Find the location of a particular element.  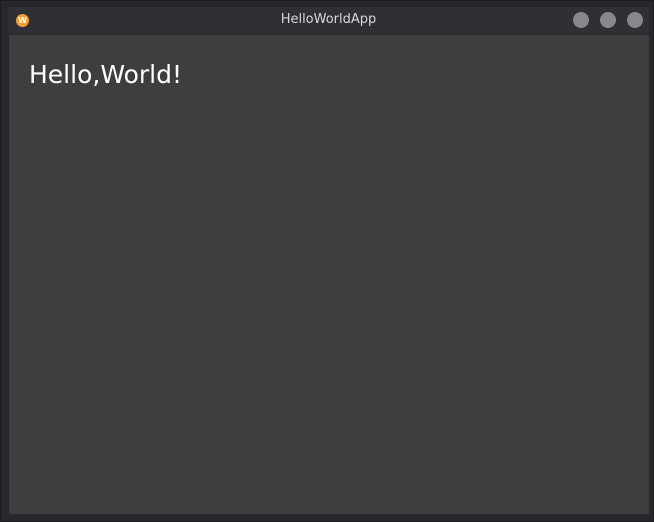

title-bar: W HelloWorldApp is located at coordinates (328, 21).